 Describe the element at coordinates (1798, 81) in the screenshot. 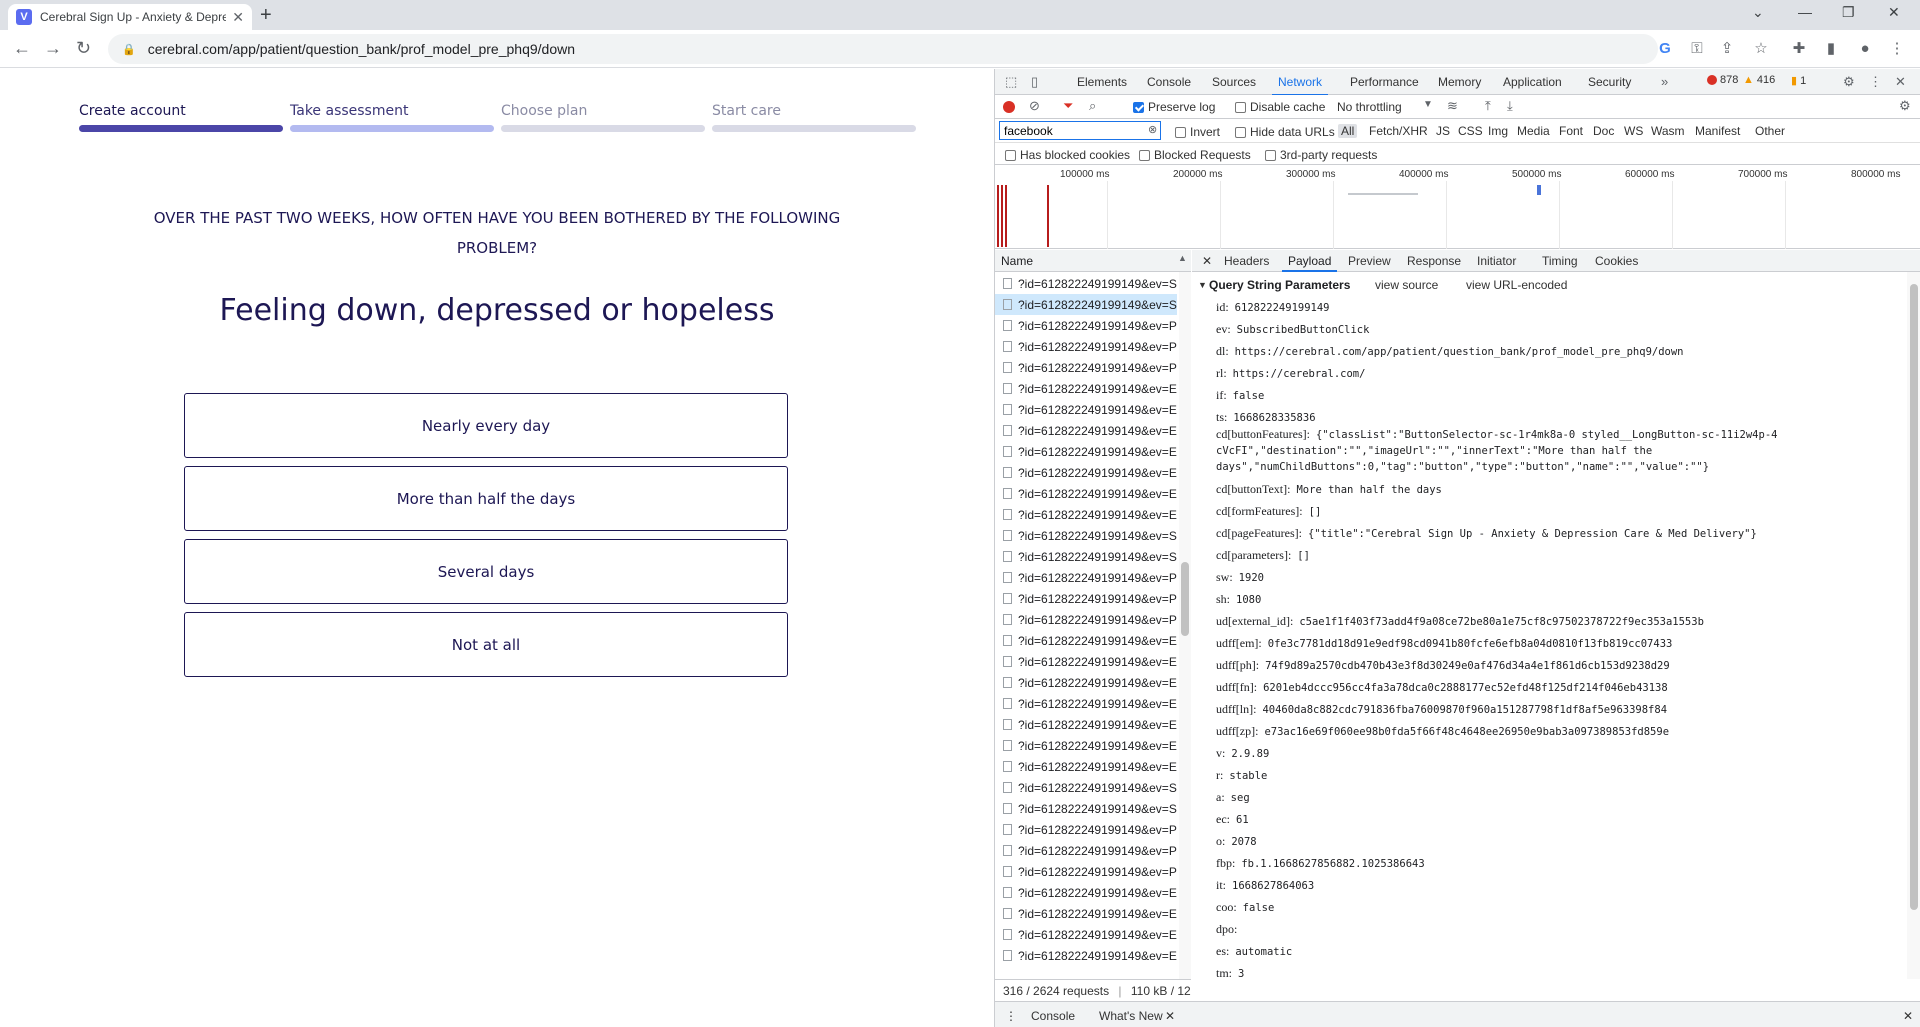

I see `issues-badge: ▮ 1` at that location.